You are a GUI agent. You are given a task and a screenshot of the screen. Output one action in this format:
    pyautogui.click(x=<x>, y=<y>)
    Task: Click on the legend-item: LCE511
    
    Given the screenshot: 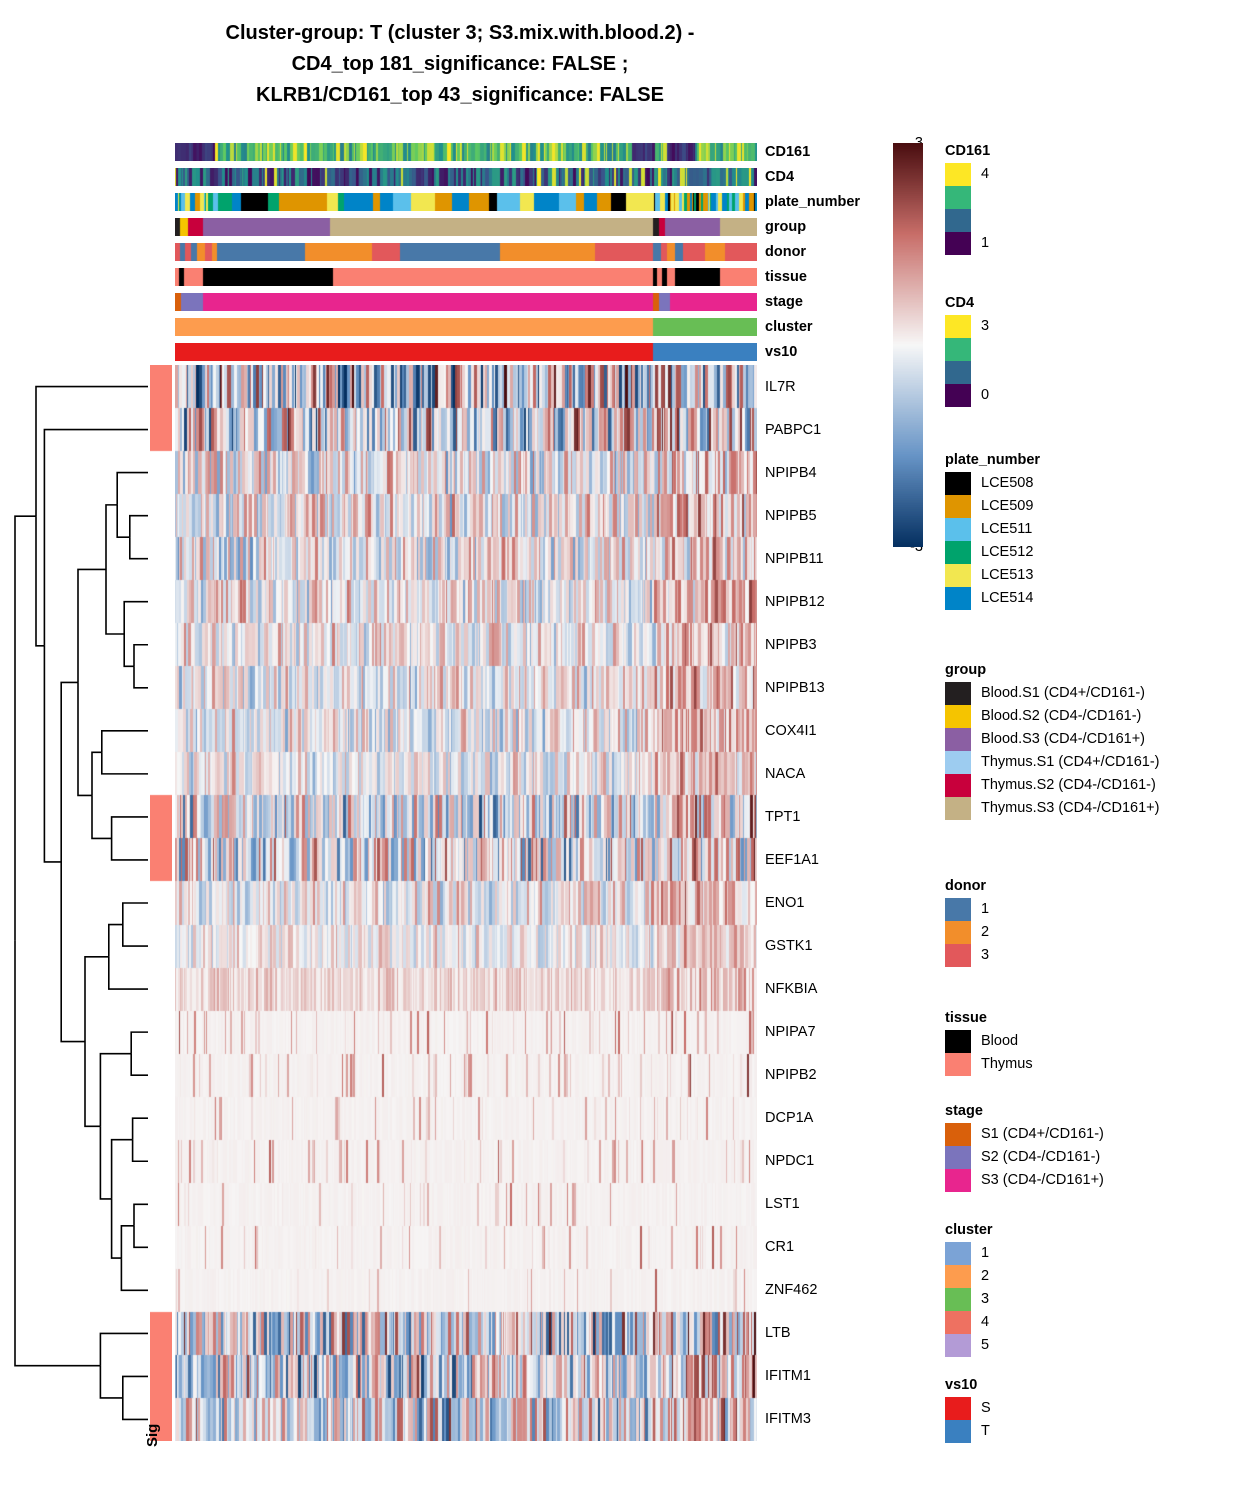 What is the action you would take?
    pyautogui.click(x=992, y=529)
    